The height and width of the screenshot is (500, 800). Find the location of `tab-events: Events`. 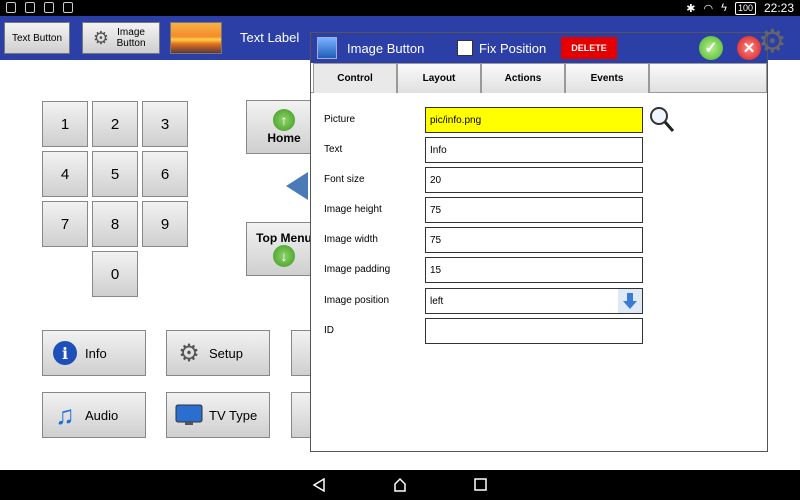

tab-events: Events is located at coordinates (607, 78).